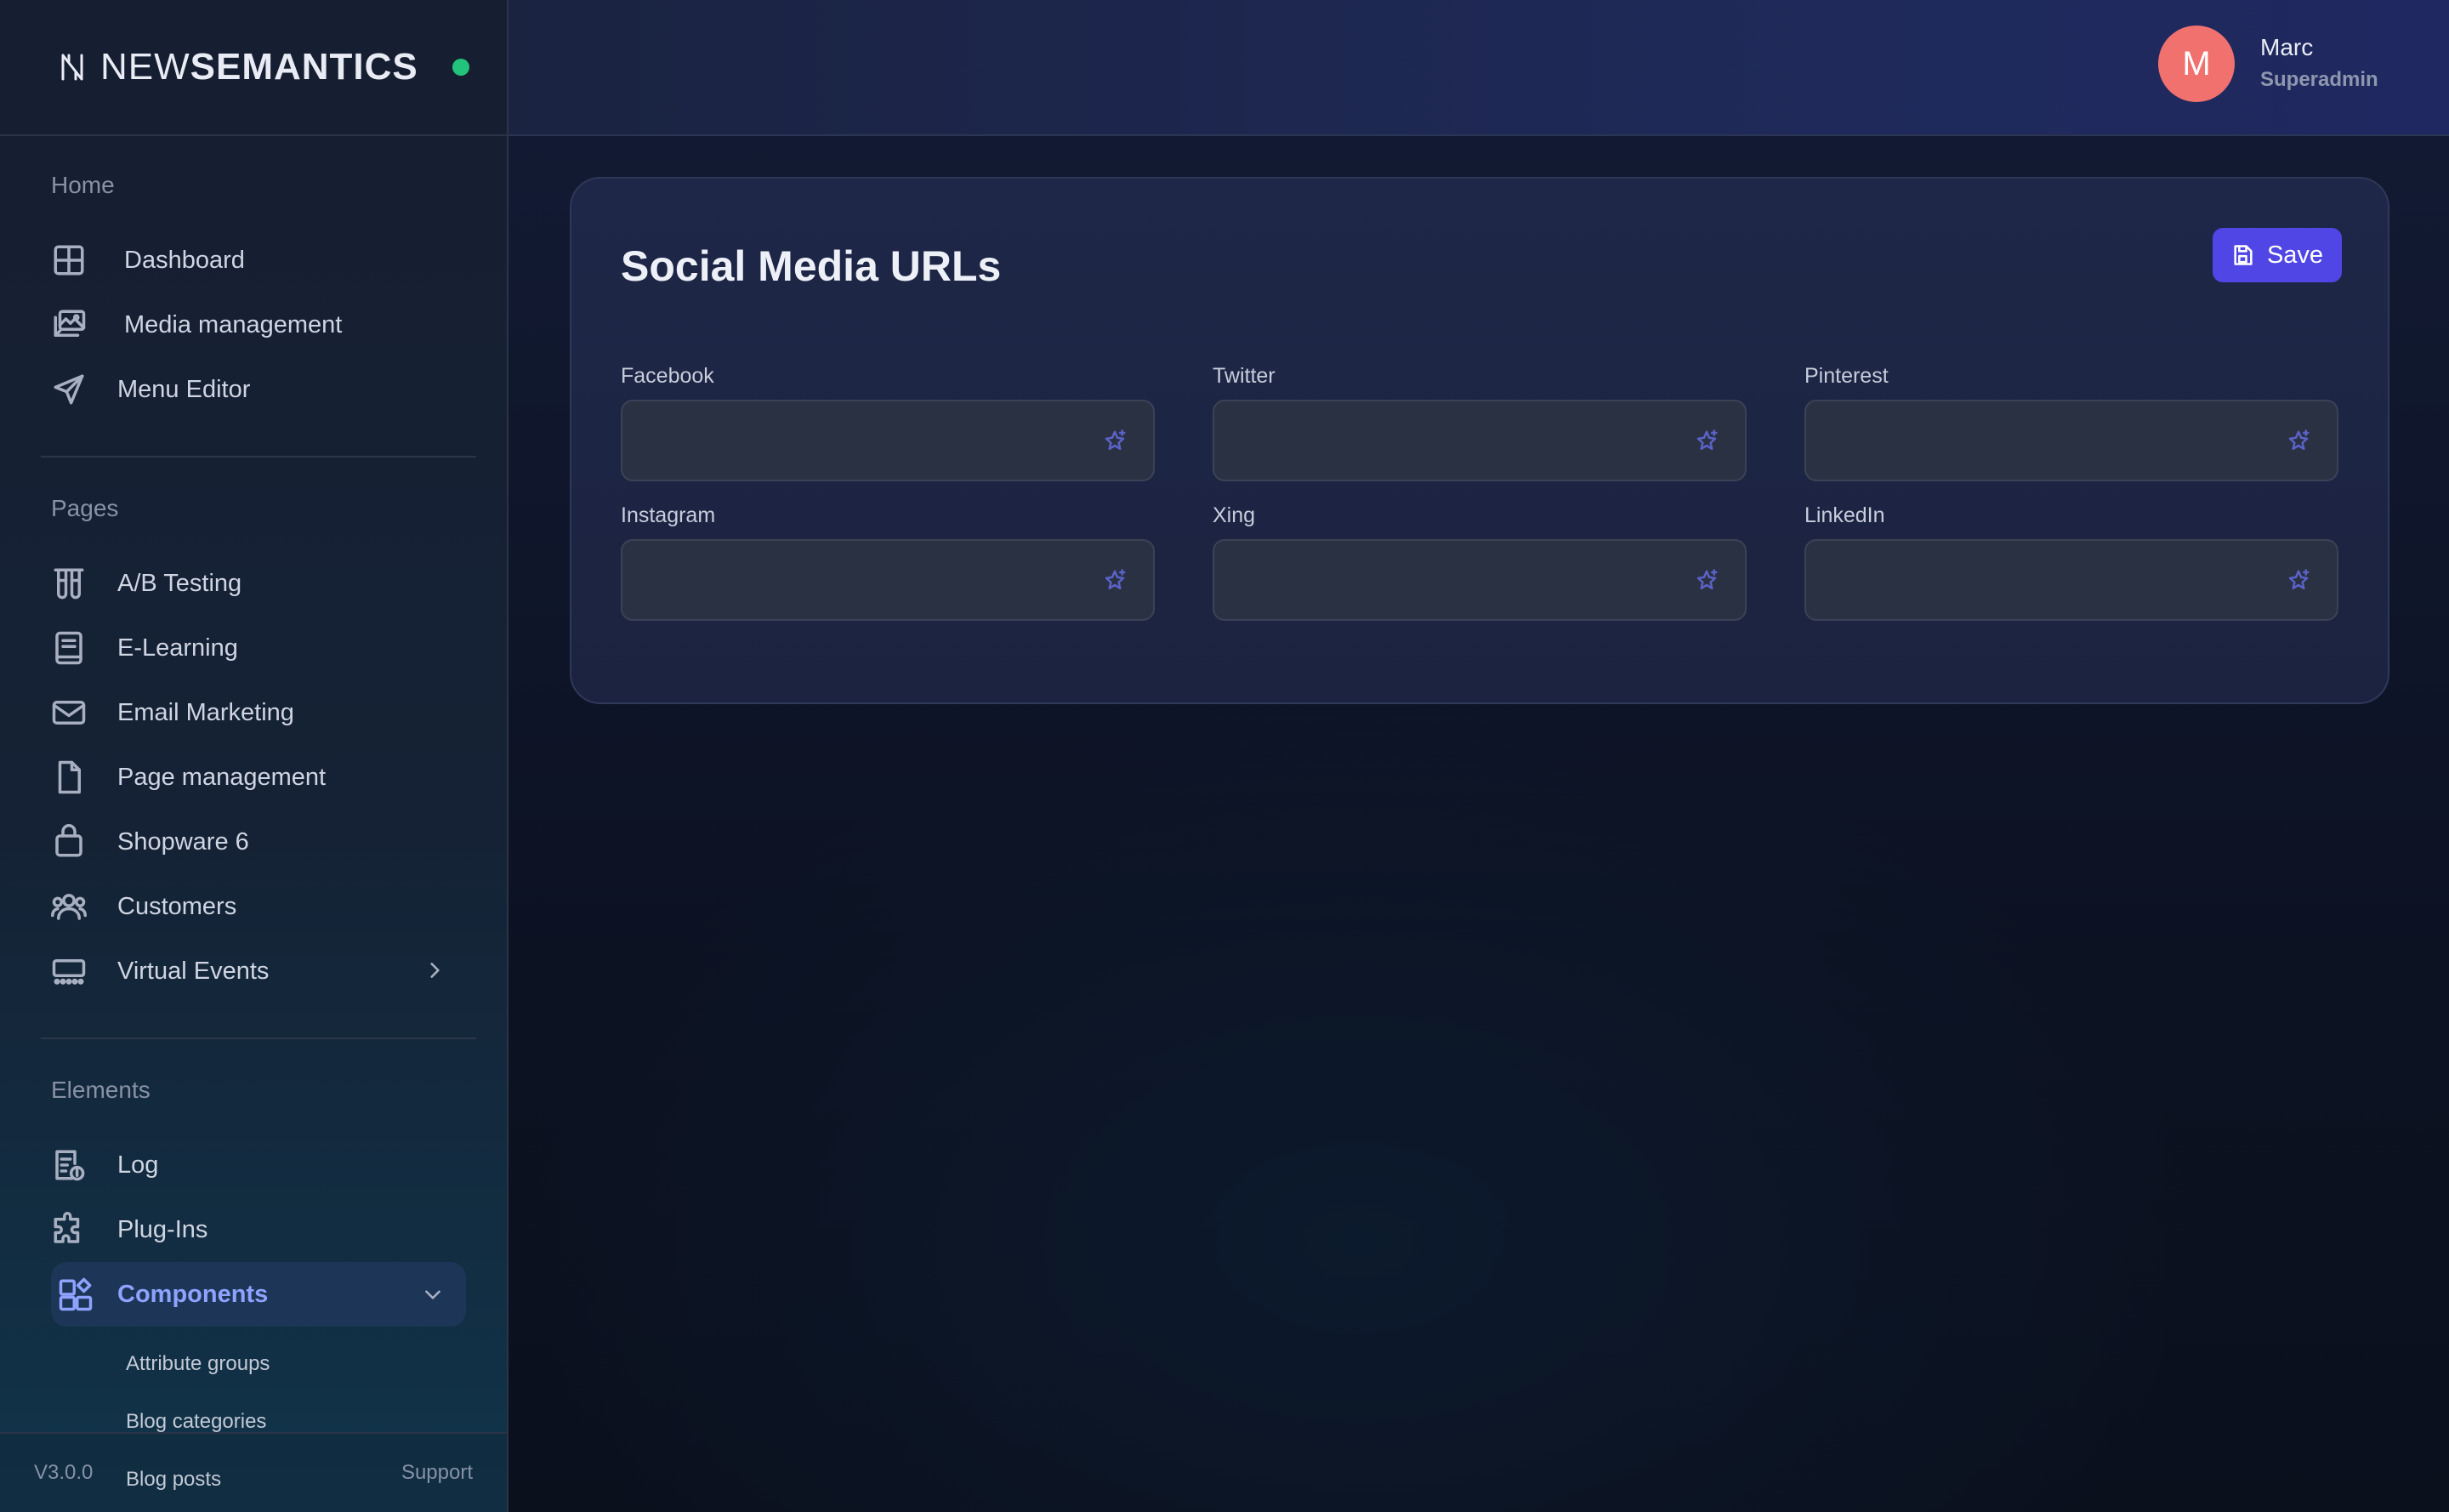 Image resolution: width=2449 pixels, height=1512 pixels. What do you see at coordinates (1244, 376) in the screenshot?
I see `twitter-label: Twitter` at bounding box center [1244, 376].